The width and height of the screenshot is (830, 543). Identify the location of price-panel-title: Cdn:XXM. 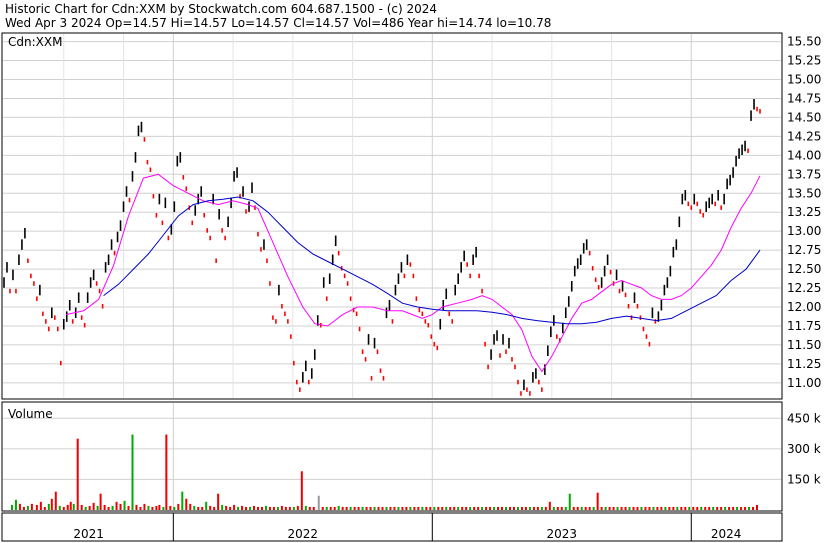
(35, 42).